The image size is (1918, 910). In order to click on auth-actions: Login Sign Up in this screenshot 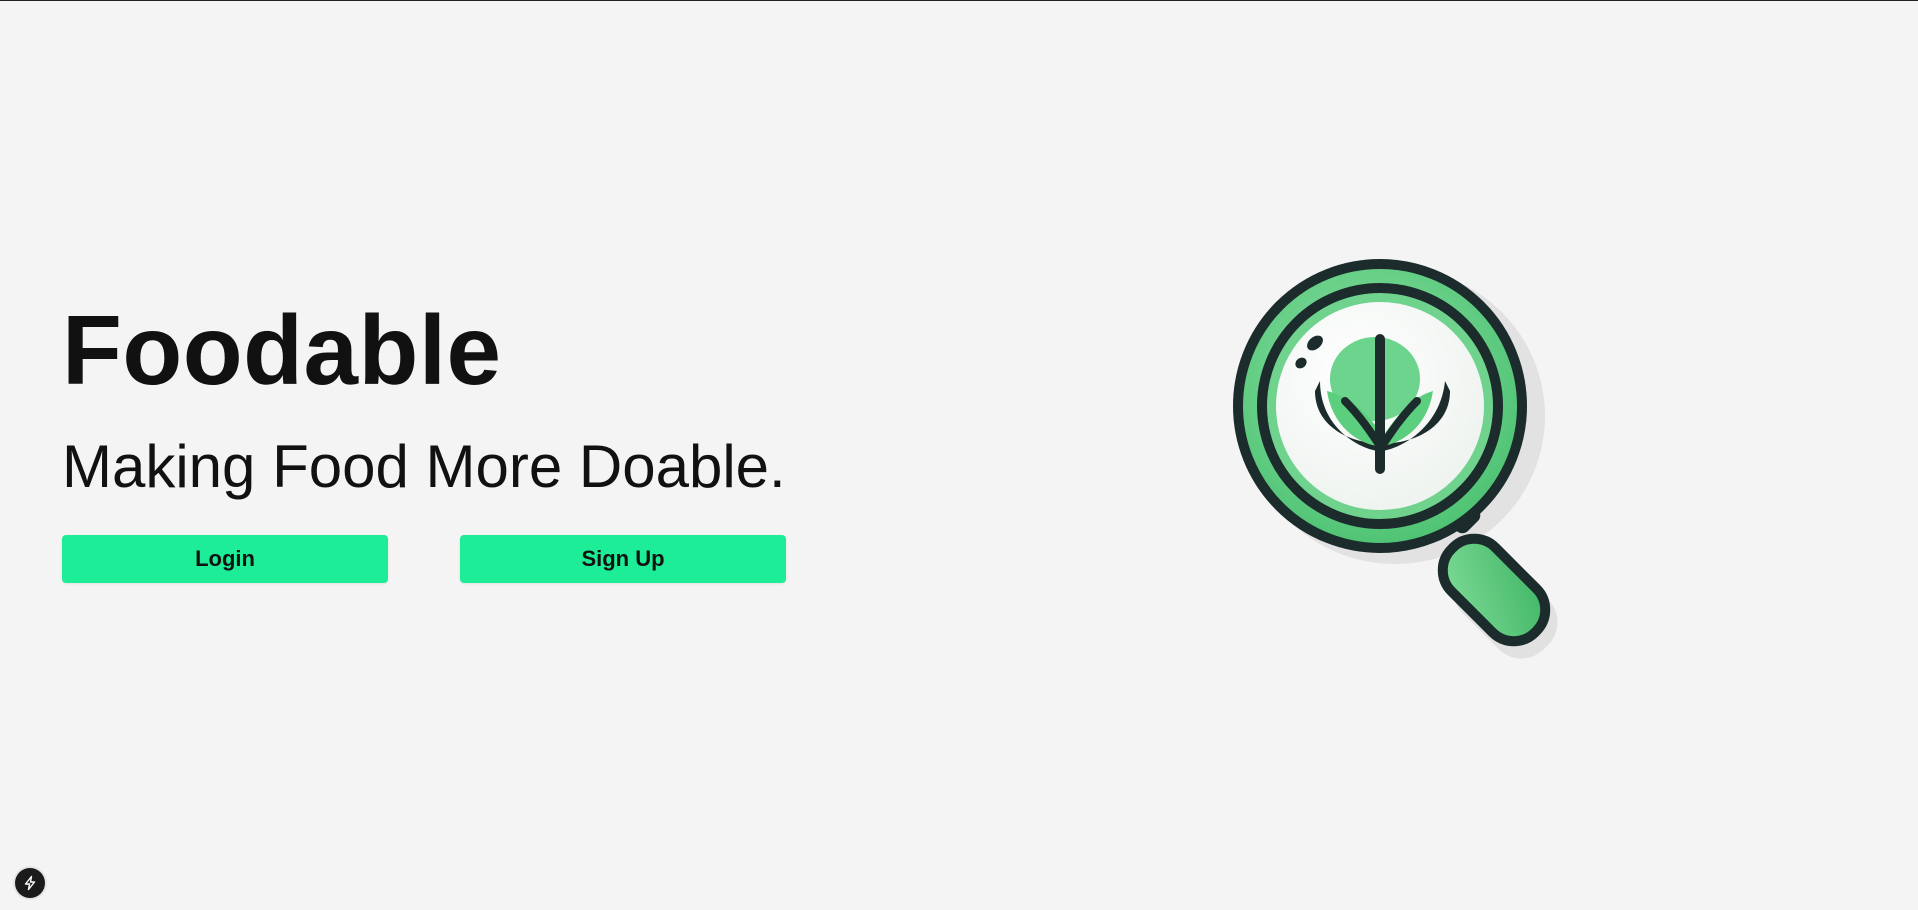, I will do `click(442, 559)`.